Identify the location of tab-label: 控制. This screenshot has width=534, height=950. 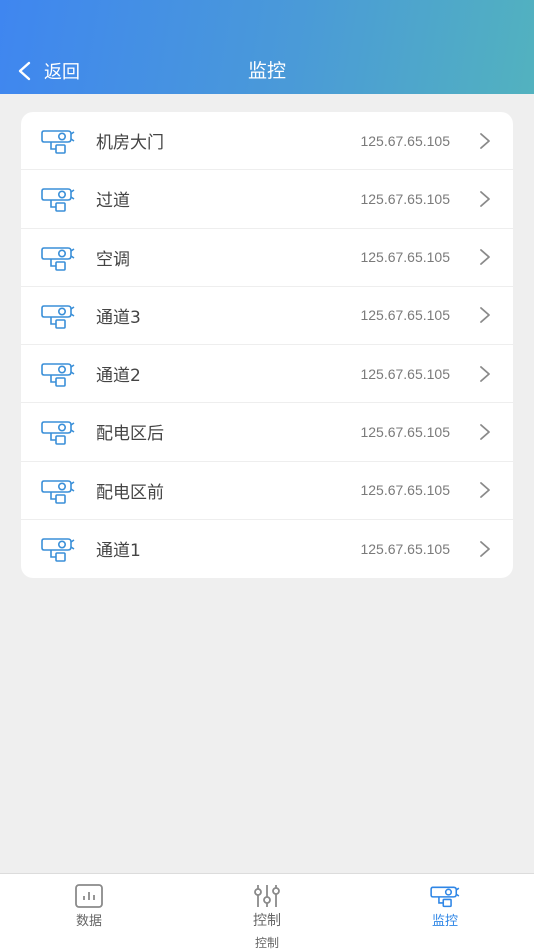
(267, 921).